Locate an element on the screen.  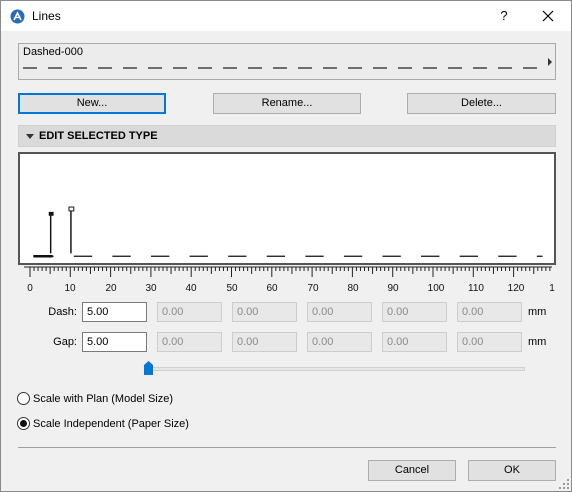
ruler-label: 120 is located at coordinates (516, 288).